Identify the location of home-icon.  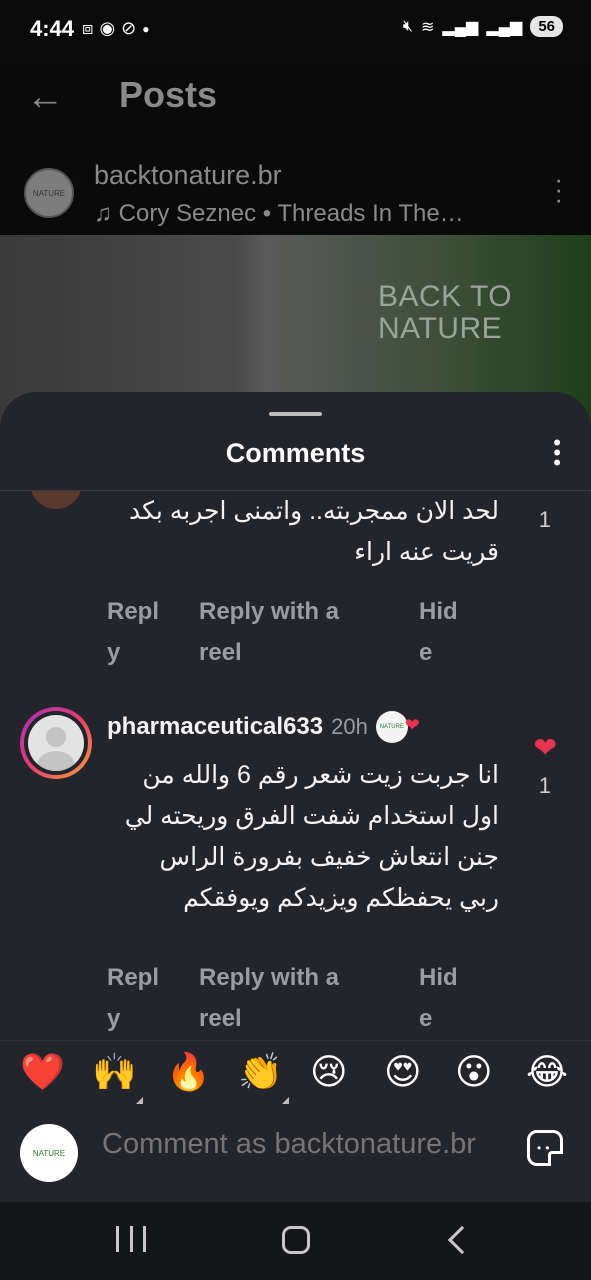
(296, 1240).